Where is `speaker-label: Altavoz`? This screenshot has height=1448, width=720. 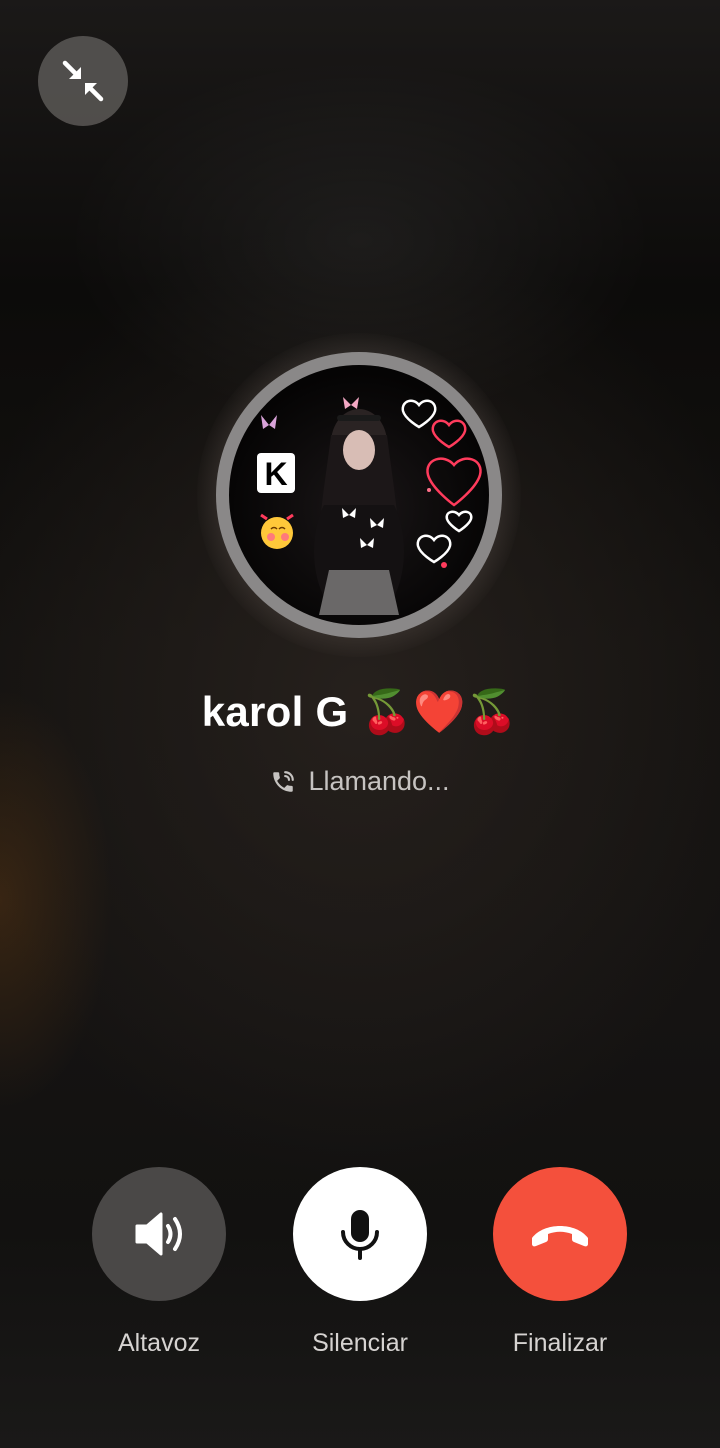 speaker-label: Altavoz is located at coordinates (159, 1343).